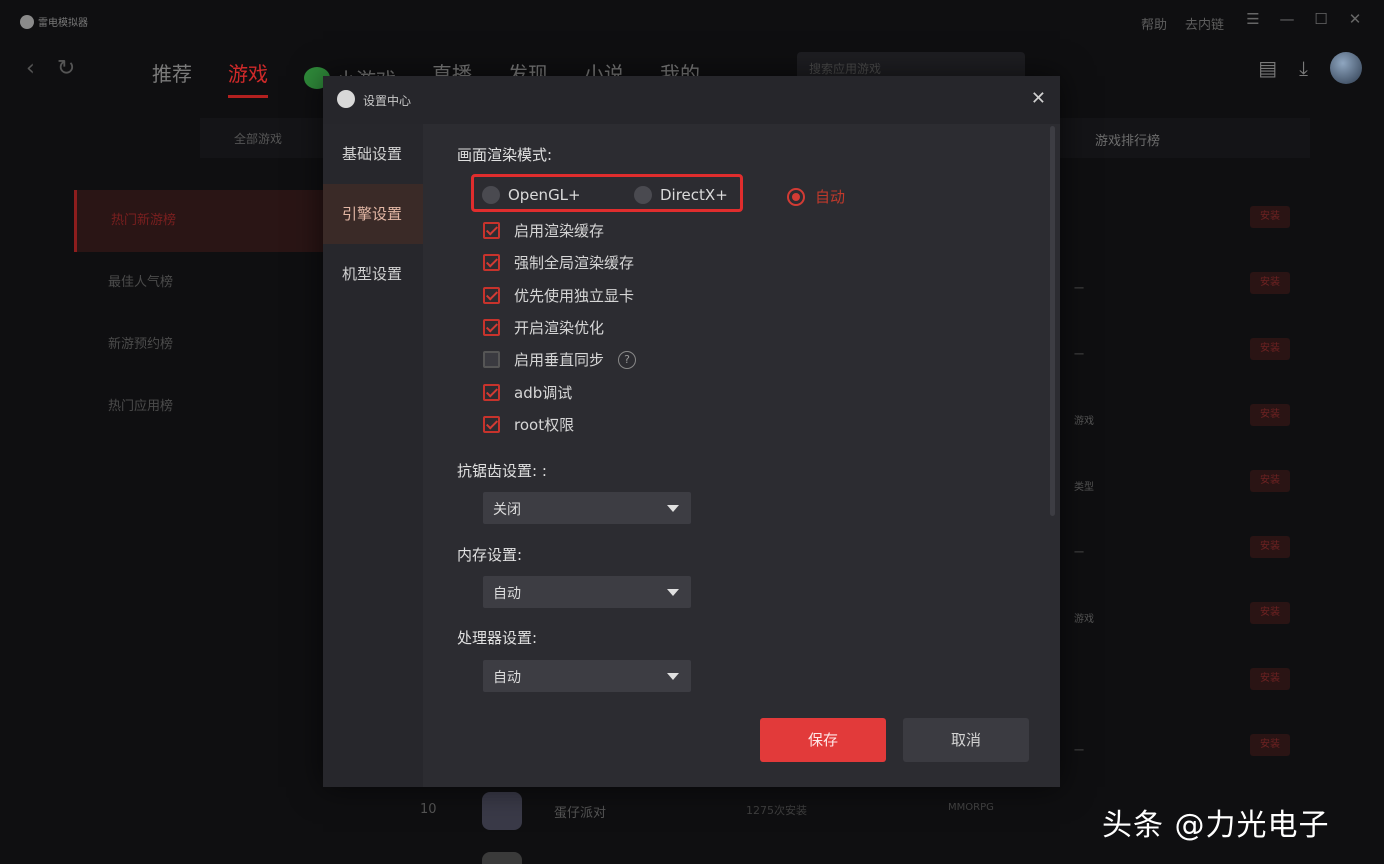 This screenshot has height=864, width=1384. What do you see at coordinates (627, 359) in the screenshot?
I see `help-icon: ?` at bounding box center [627, 359].